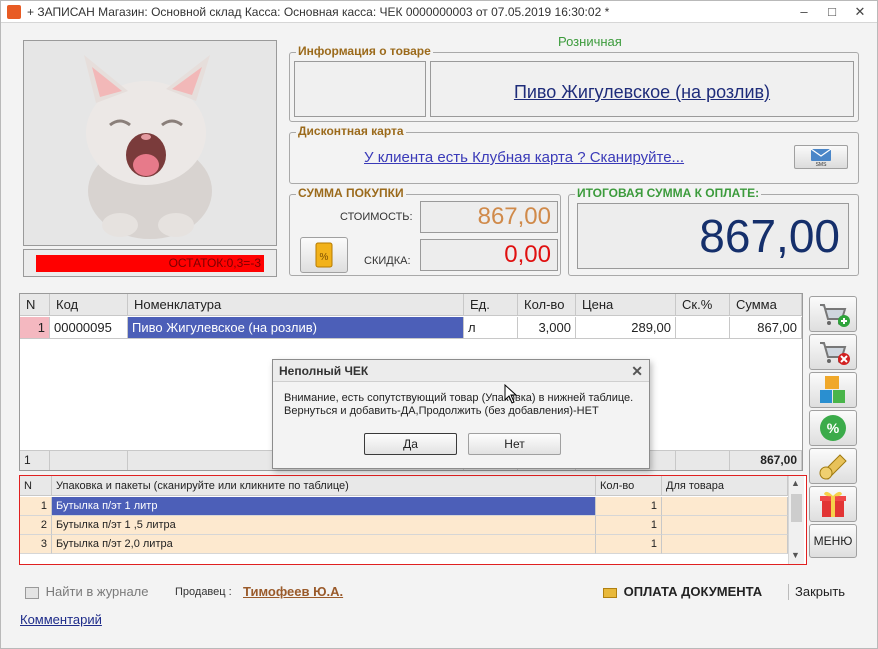 This screenshot has width=878, height=649. Describe the element at coordinates (833, 541) in the screenshot. I see `menu-button: МЕНЮ` at that location.